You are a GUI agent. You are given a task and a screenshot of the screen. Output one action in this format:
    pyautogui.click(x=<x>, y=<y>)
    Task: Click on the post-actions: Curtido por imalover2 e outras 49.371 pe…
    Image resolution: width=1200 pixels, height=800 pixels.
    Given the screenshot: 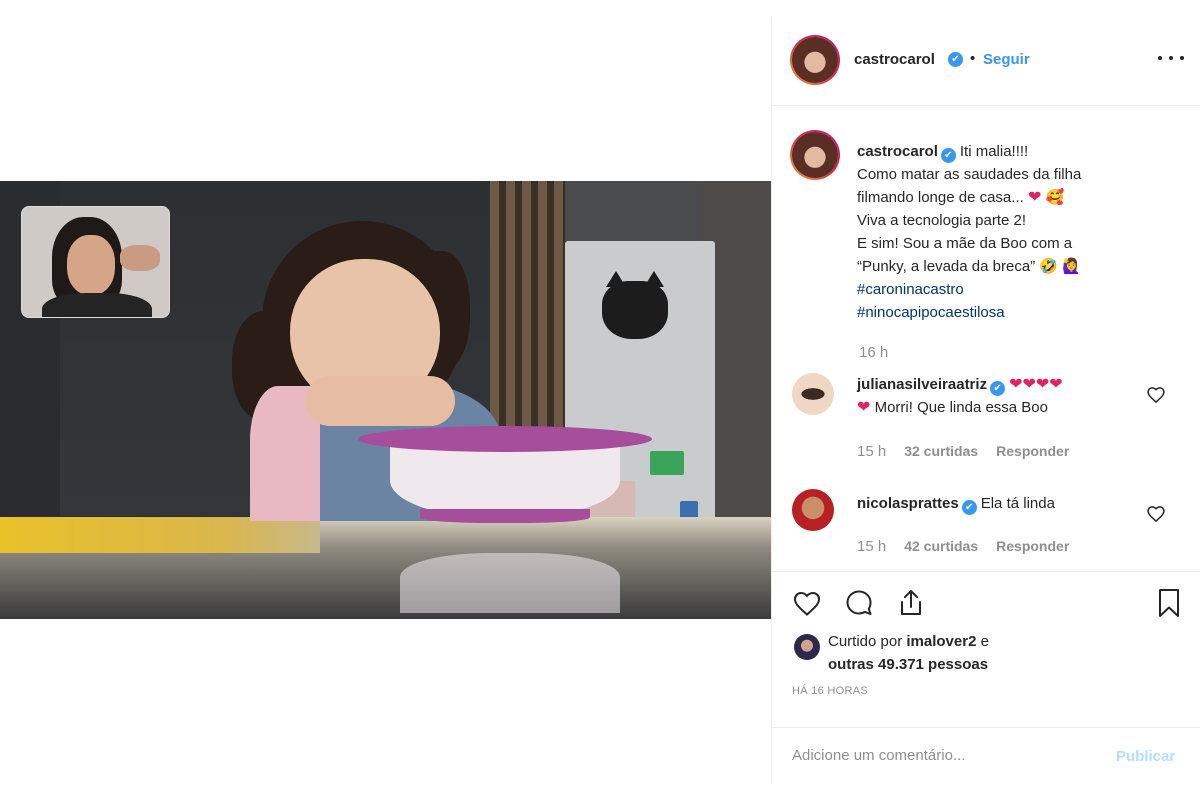 What is the action you would take?
    pyautogui.click(x=986, y=677)
    